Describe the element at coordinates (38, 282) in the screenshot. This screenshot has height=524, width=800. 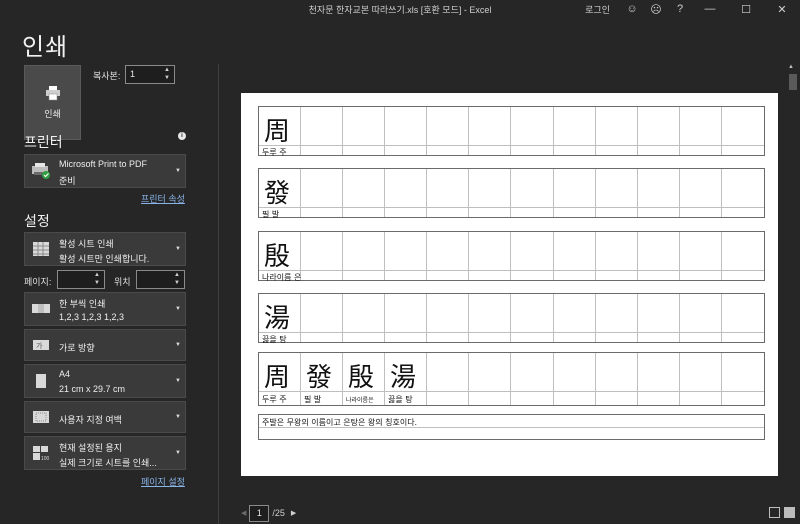
I see `pages-label: 페이지:` at that location.